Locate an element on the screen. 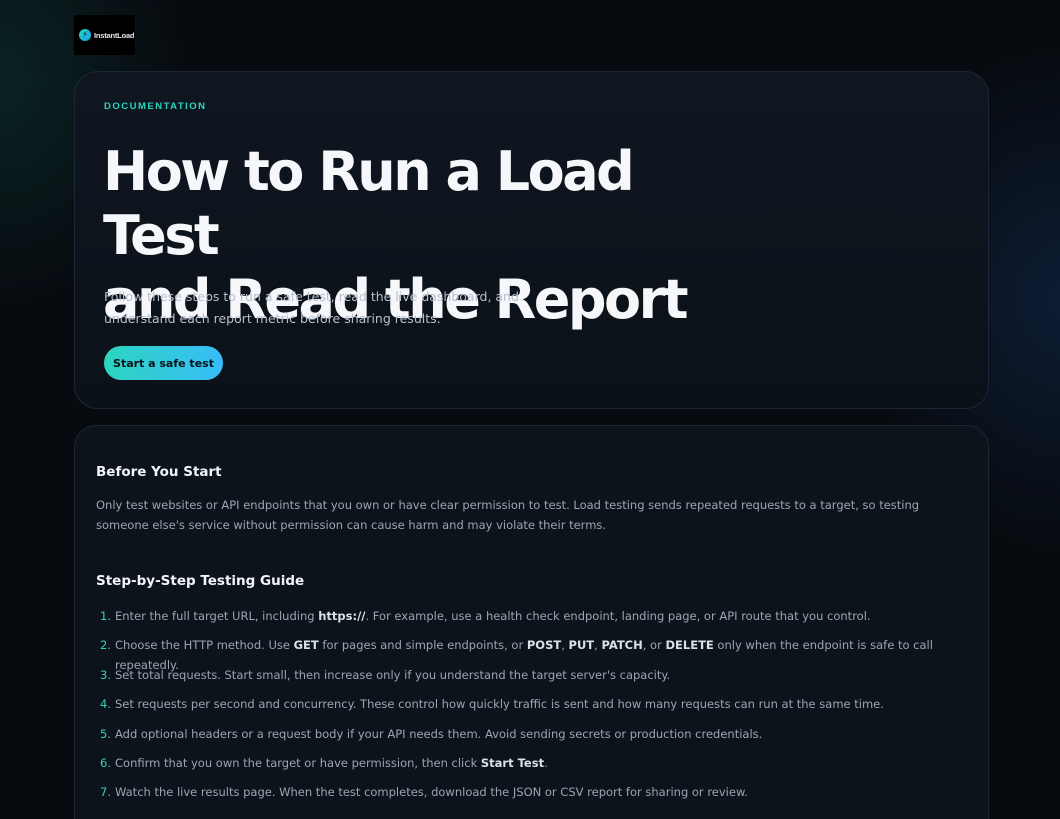  step-number: 3. is located at coordinates (105, 674).